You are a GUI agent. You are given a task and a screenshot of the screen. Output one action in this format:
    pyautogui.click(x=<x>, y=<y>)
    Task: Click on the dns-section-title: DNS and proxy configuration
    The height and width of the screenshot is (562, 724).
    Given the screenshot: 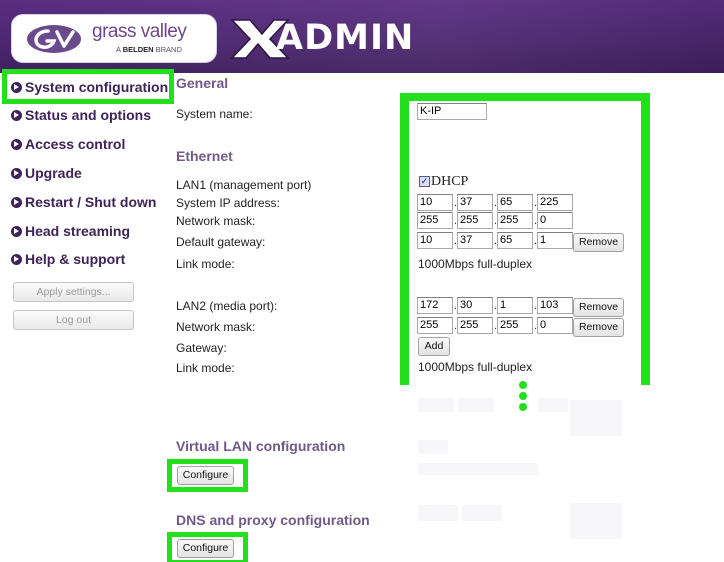 What is the action you would take?
    pyautogui.click(x=273, y=520)
    